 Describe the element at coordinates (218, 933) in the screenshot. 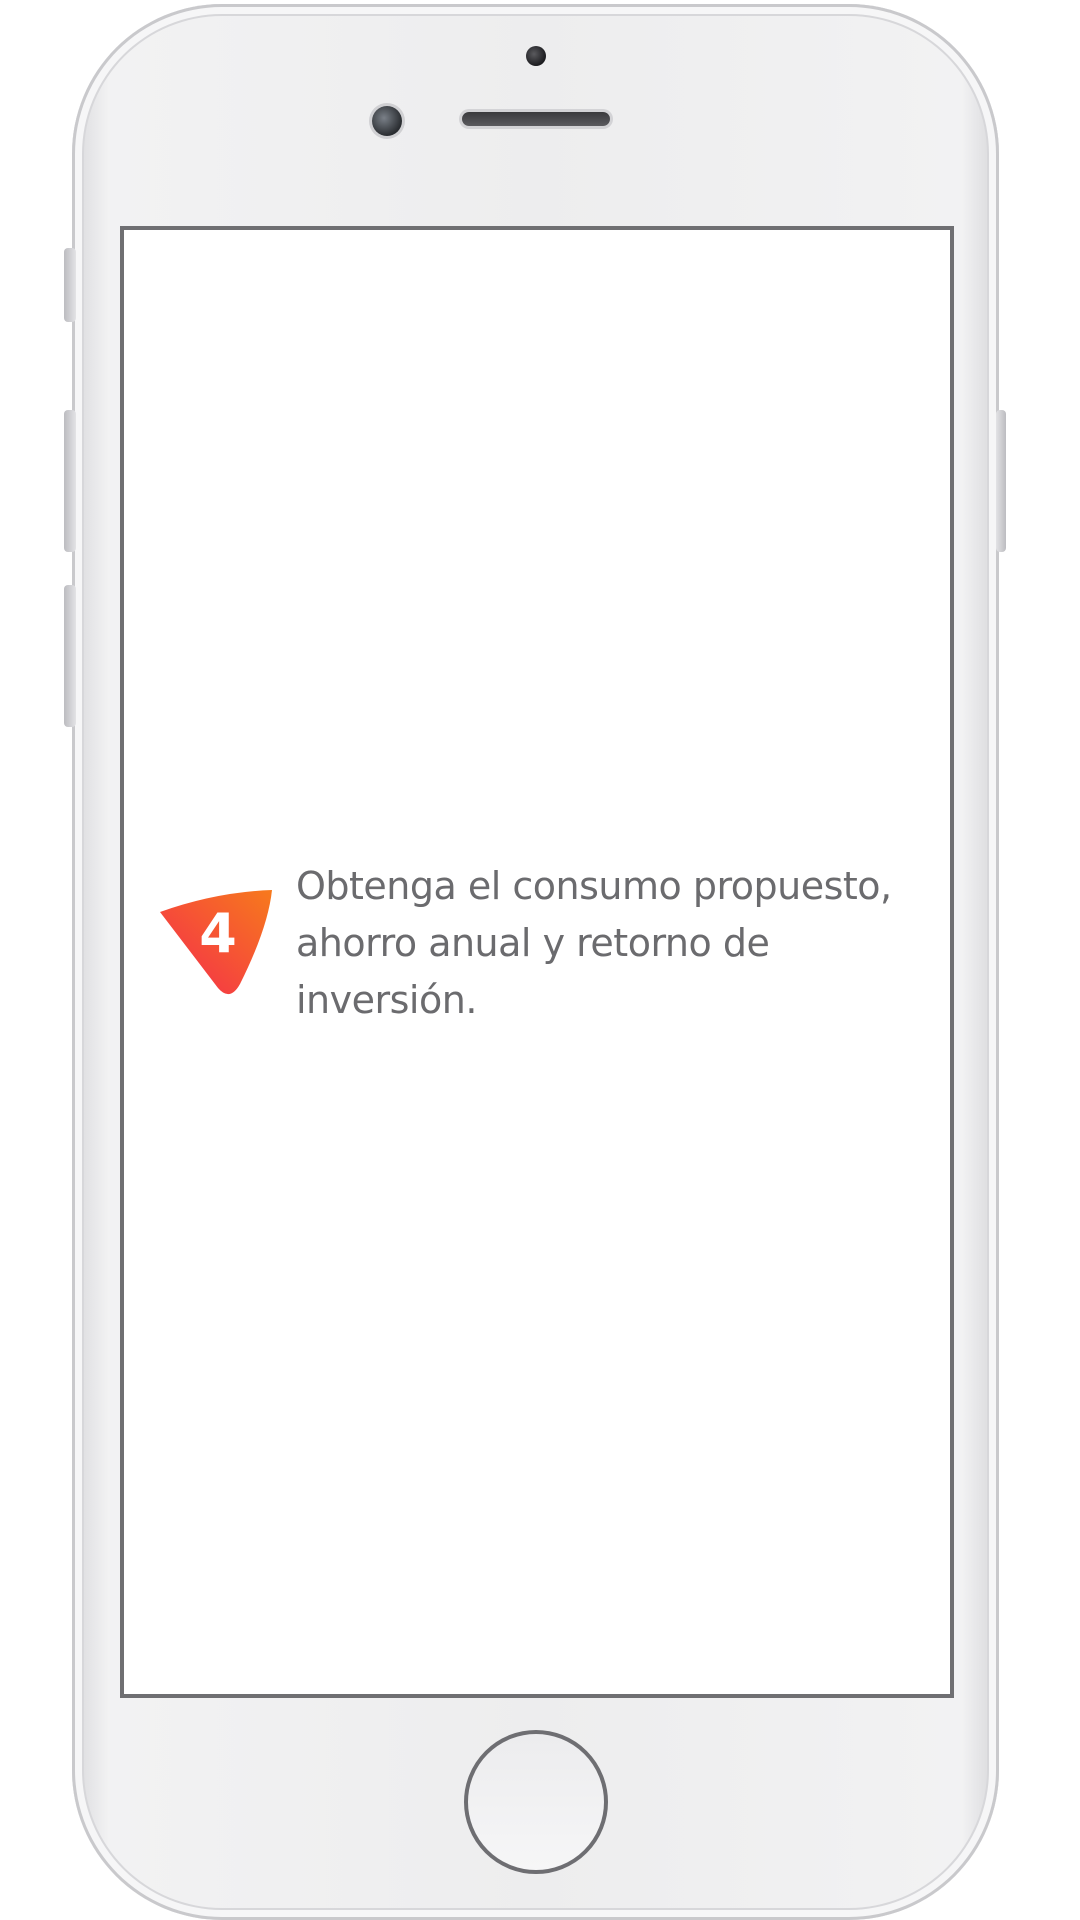

I see `step-number: 4` at that location.